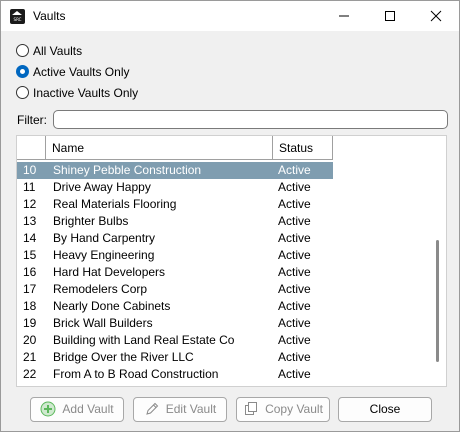 This screenshot has height=432, width=460. Describe the element at coordinates (175, 221) in the screenshot. I see `table-row: 13 Brighter Bulbs Active` at that location.